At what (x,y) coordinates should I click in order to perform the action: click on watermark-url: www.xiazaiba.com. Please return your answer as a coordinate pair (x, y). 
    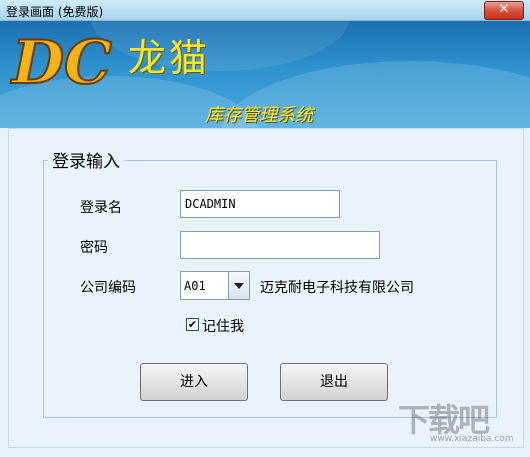
    Looking at the image, I should click on (472, 439).